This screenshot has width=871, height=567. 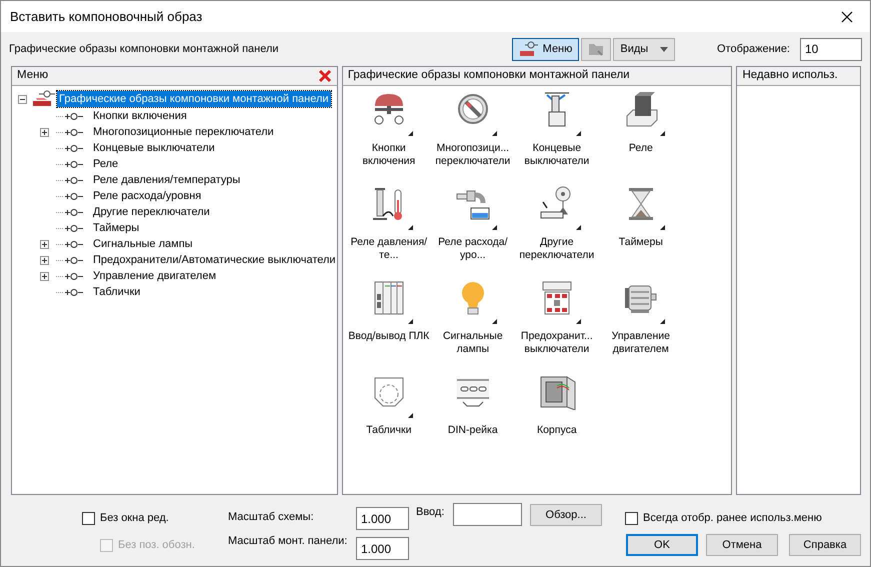 What do you see at coordinates (640, 327) in the screenshot?
I see `icon-tile: Управление двигателем` at bounding box center [640, 327].